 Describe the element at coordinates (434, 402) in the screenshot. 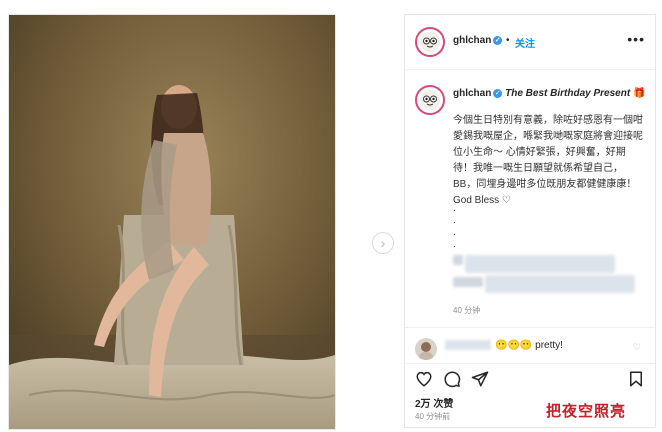

I see `likes-count: 2万 次赞` at that location.